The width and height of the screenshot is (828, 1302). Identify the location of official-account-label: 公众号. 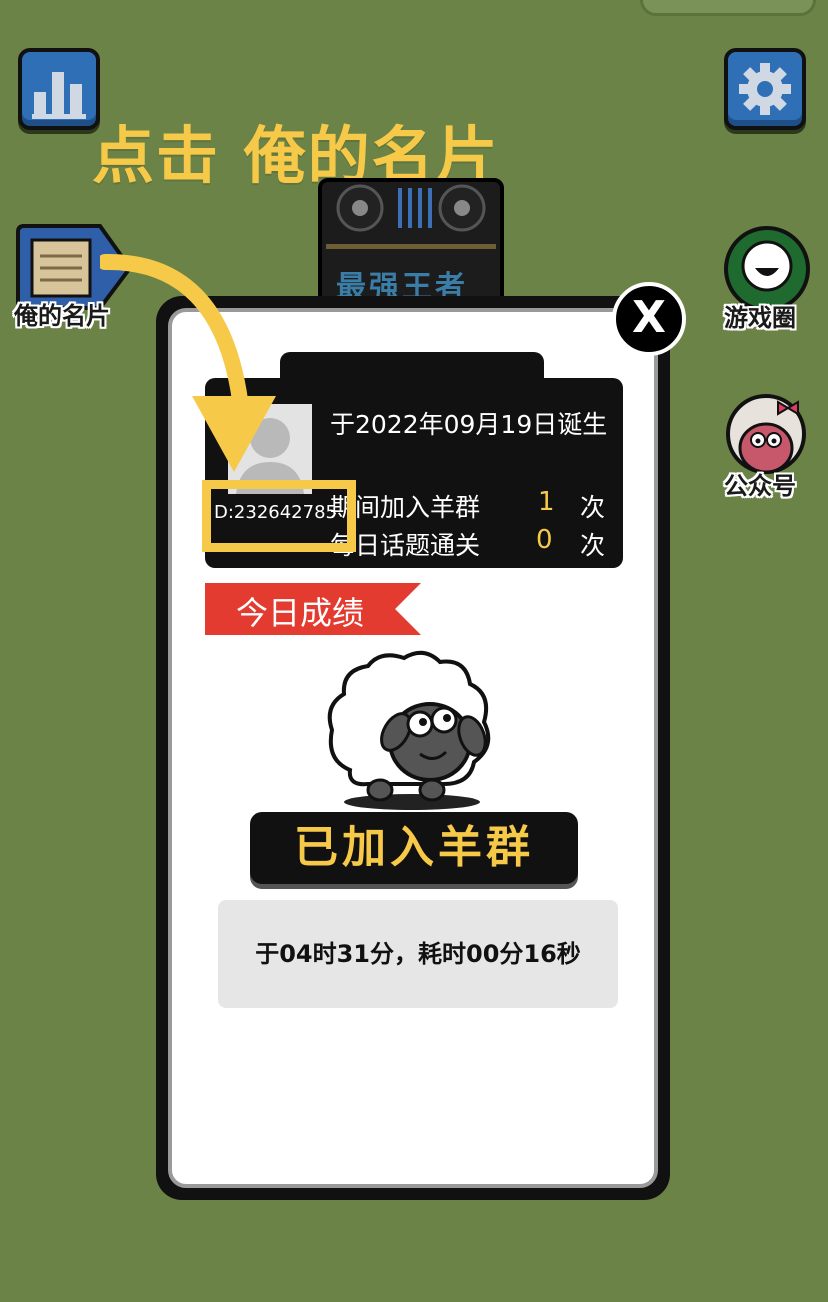
(760, 486).